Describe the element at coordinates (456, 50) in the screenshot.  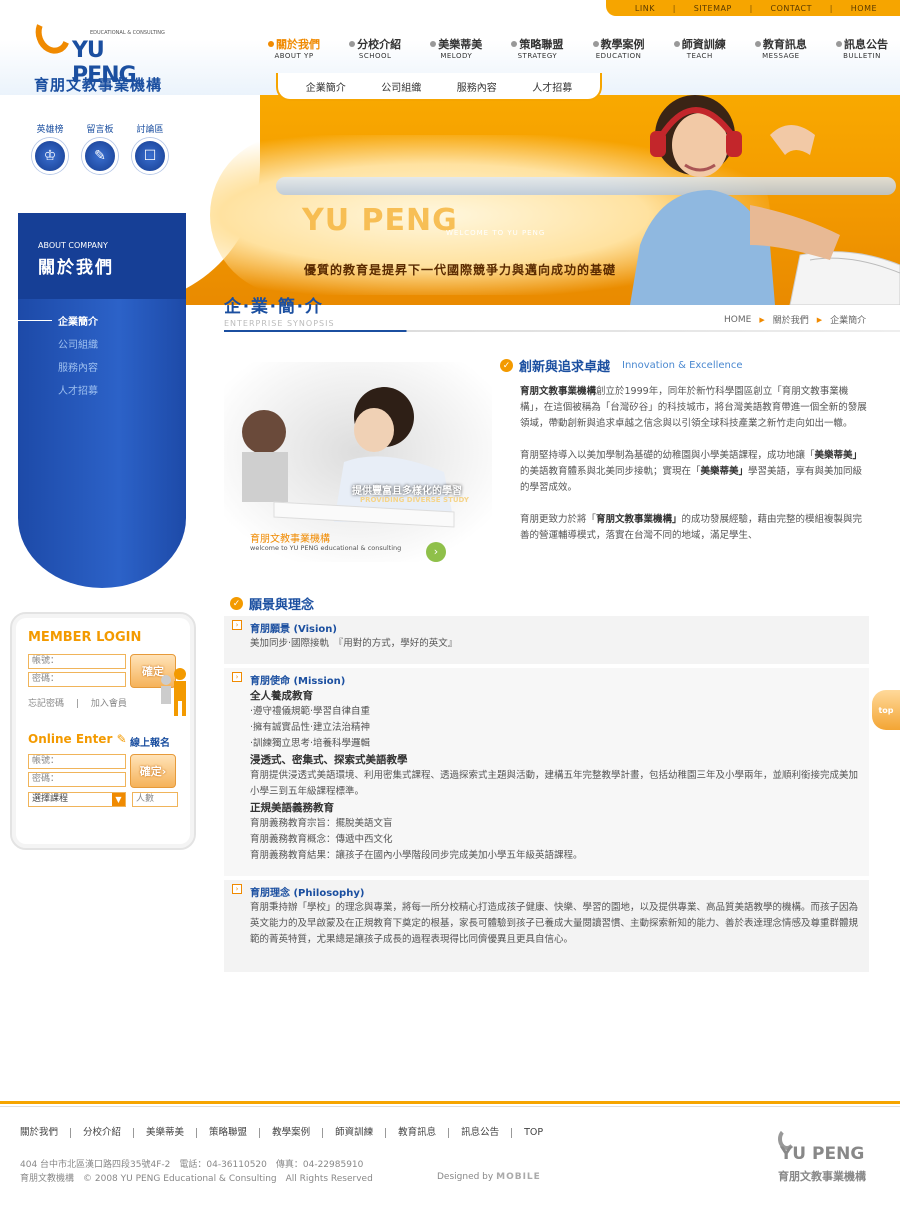
I see `nav-melody: 美樂蒂美 MELODY` at that location.